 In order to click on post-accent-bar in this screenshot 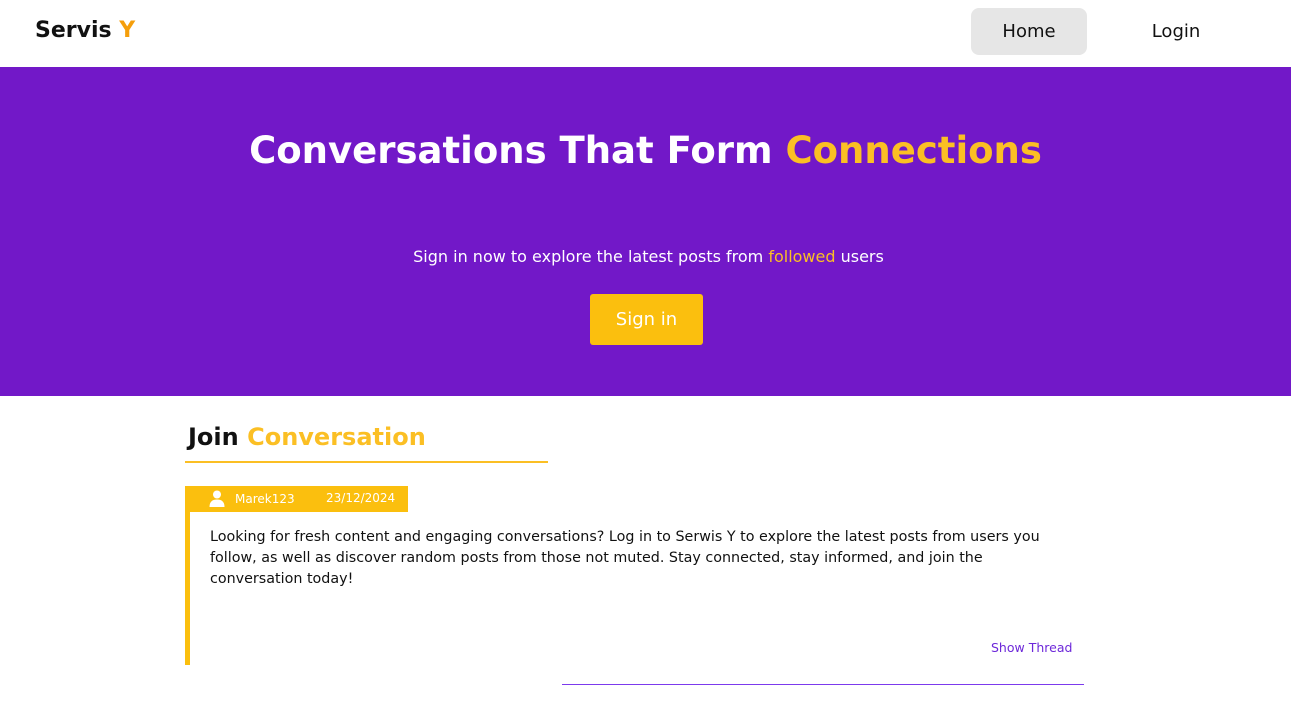, I will do `click(187, 575)`.